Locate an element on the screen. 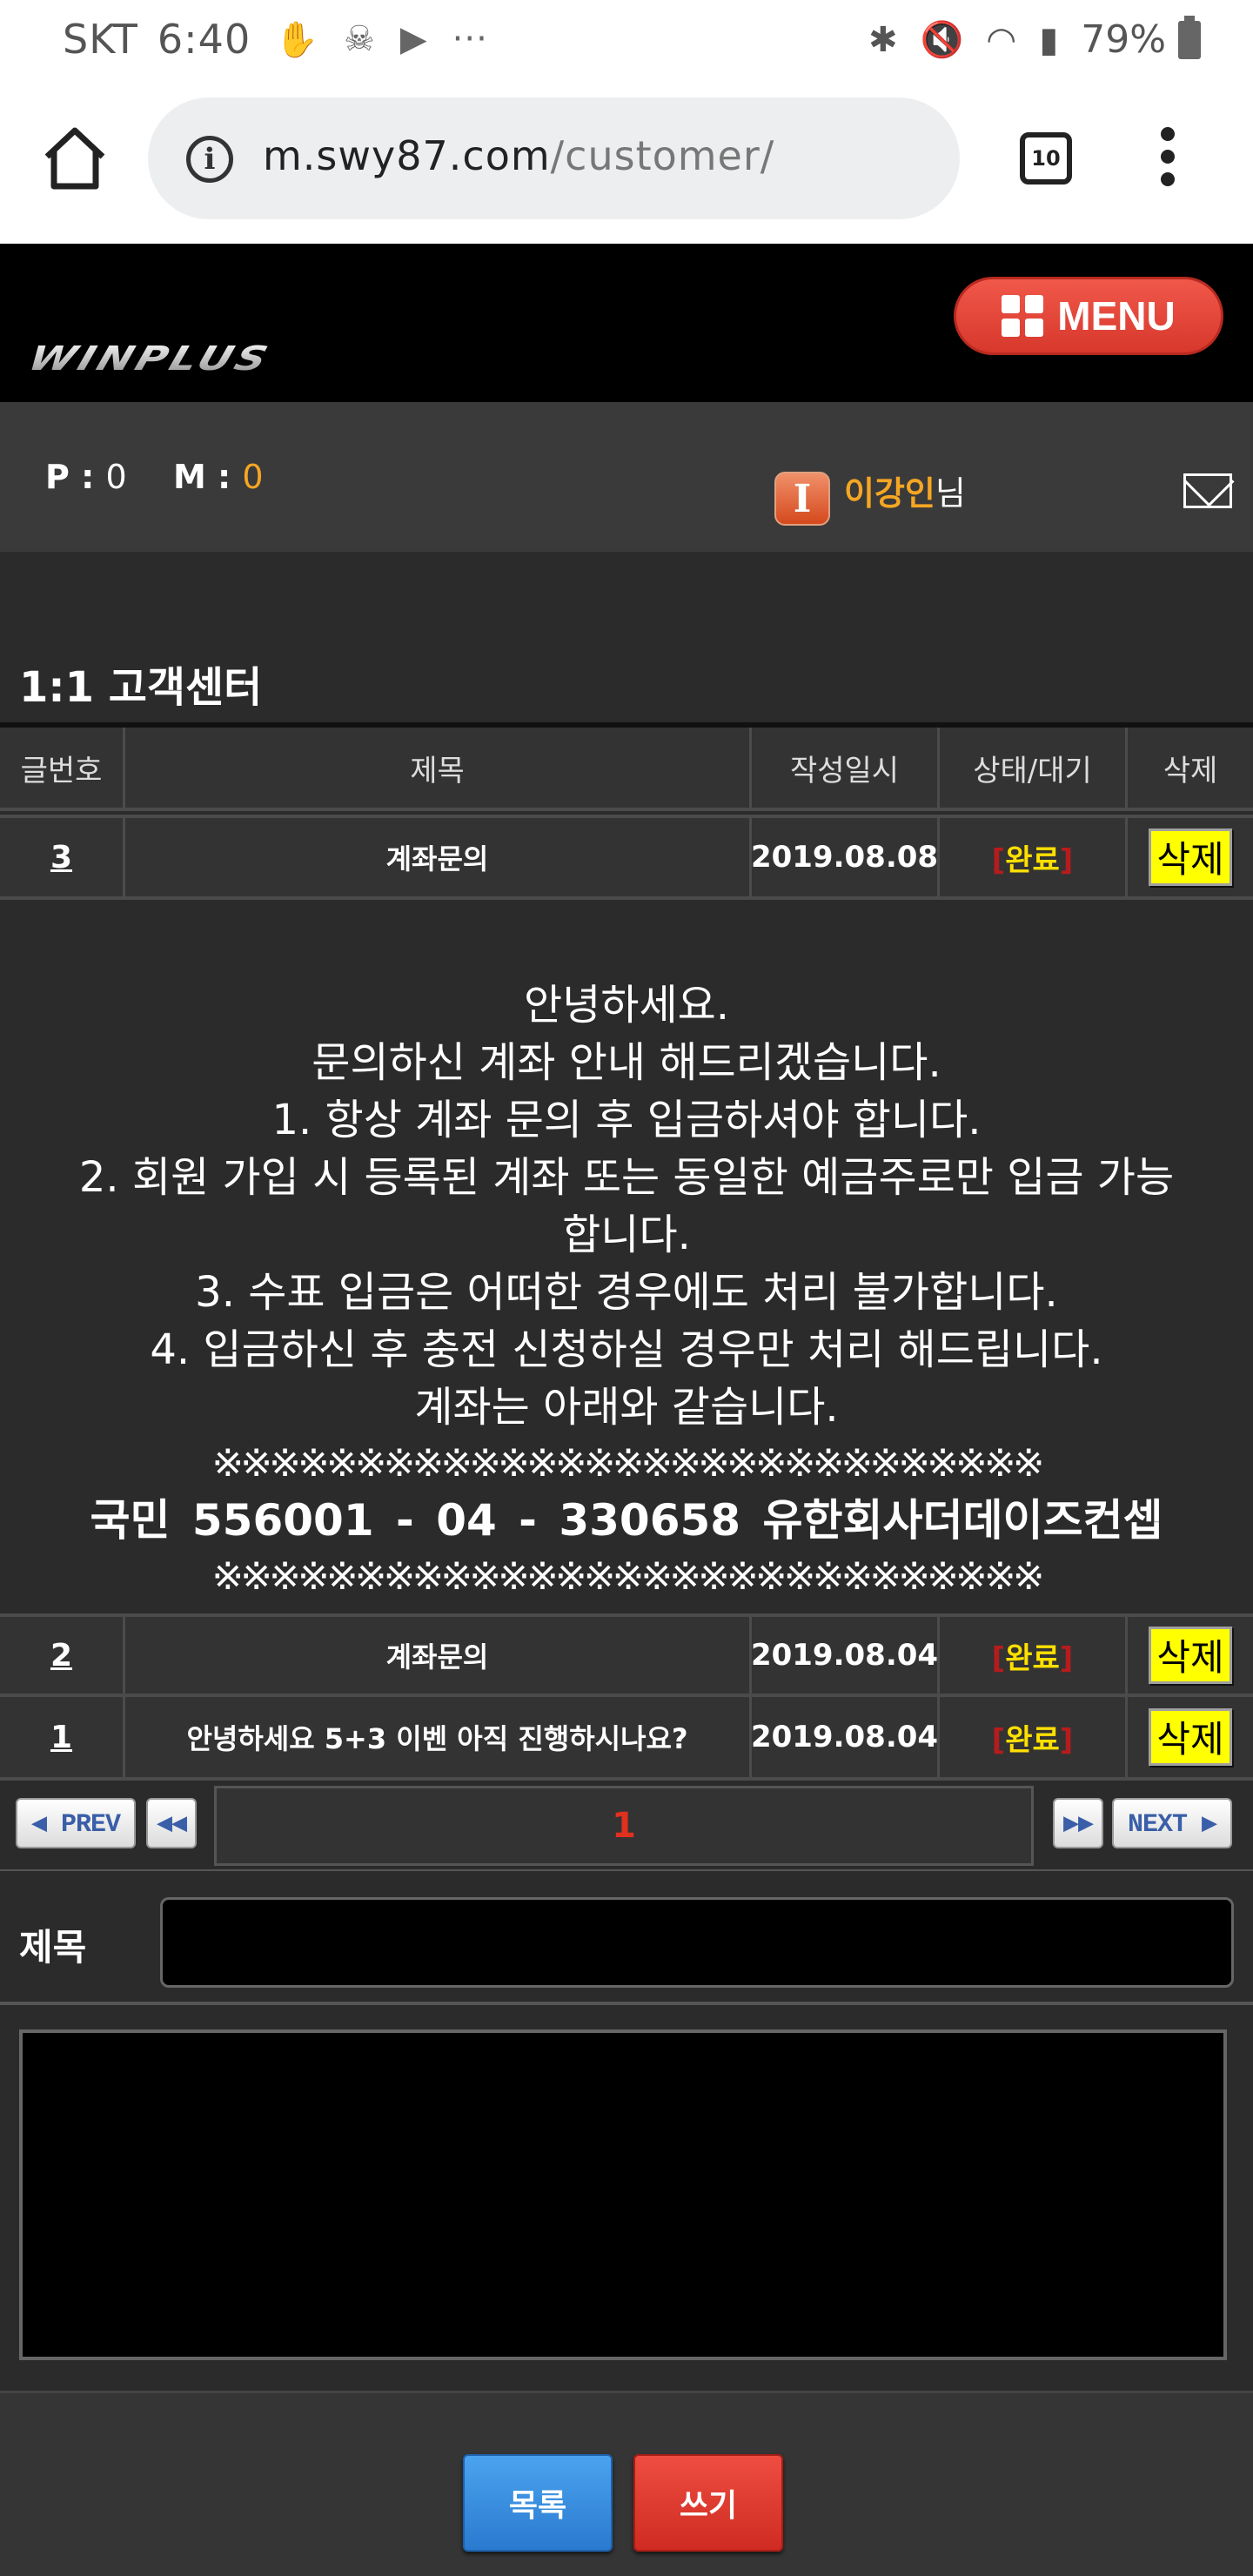  status-left: SKT 6:40 ✋ ☠ ▶ ··· is located at coordinates (275, 40).